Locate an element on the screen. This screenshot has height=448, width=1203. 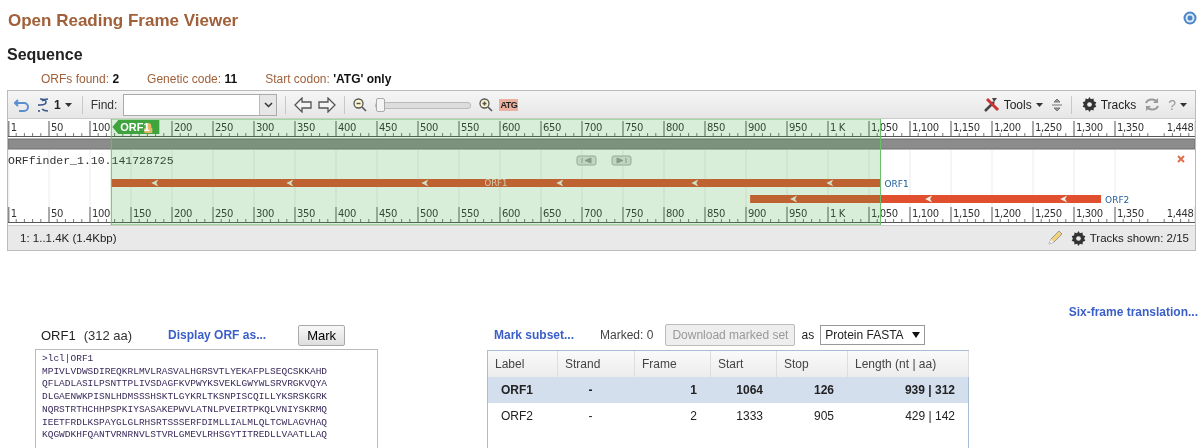
zoom-out-icon is located at coordinates (360, 104).